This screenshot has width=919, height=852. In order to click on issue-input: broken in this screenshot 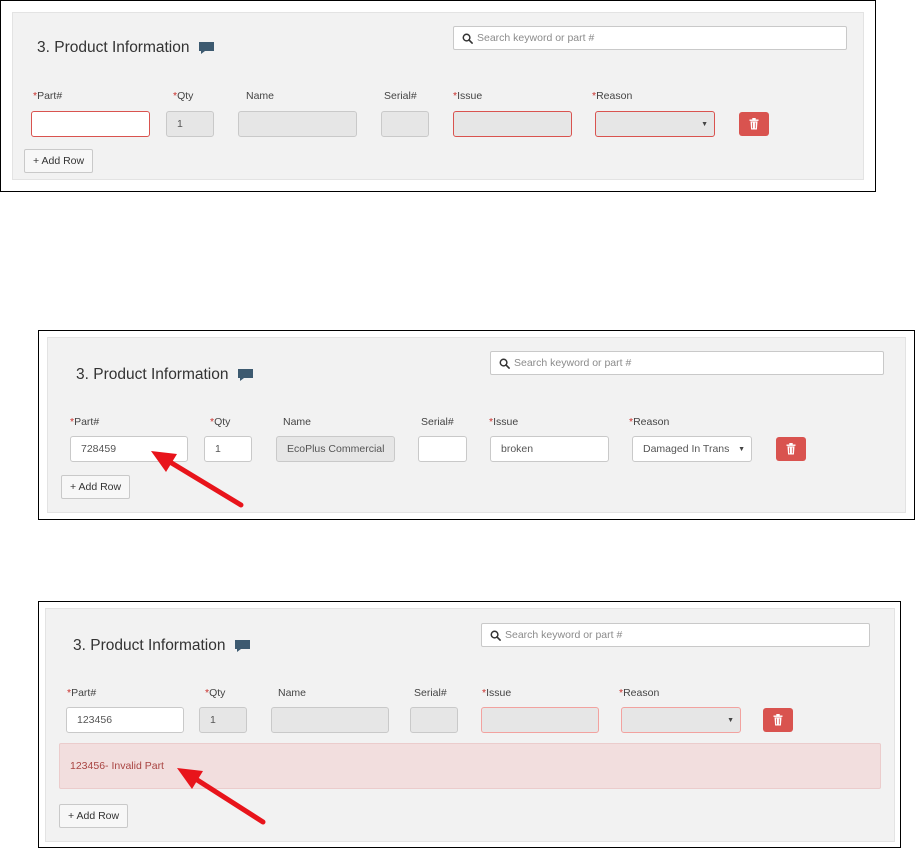, I will do `click(549, 449)`.